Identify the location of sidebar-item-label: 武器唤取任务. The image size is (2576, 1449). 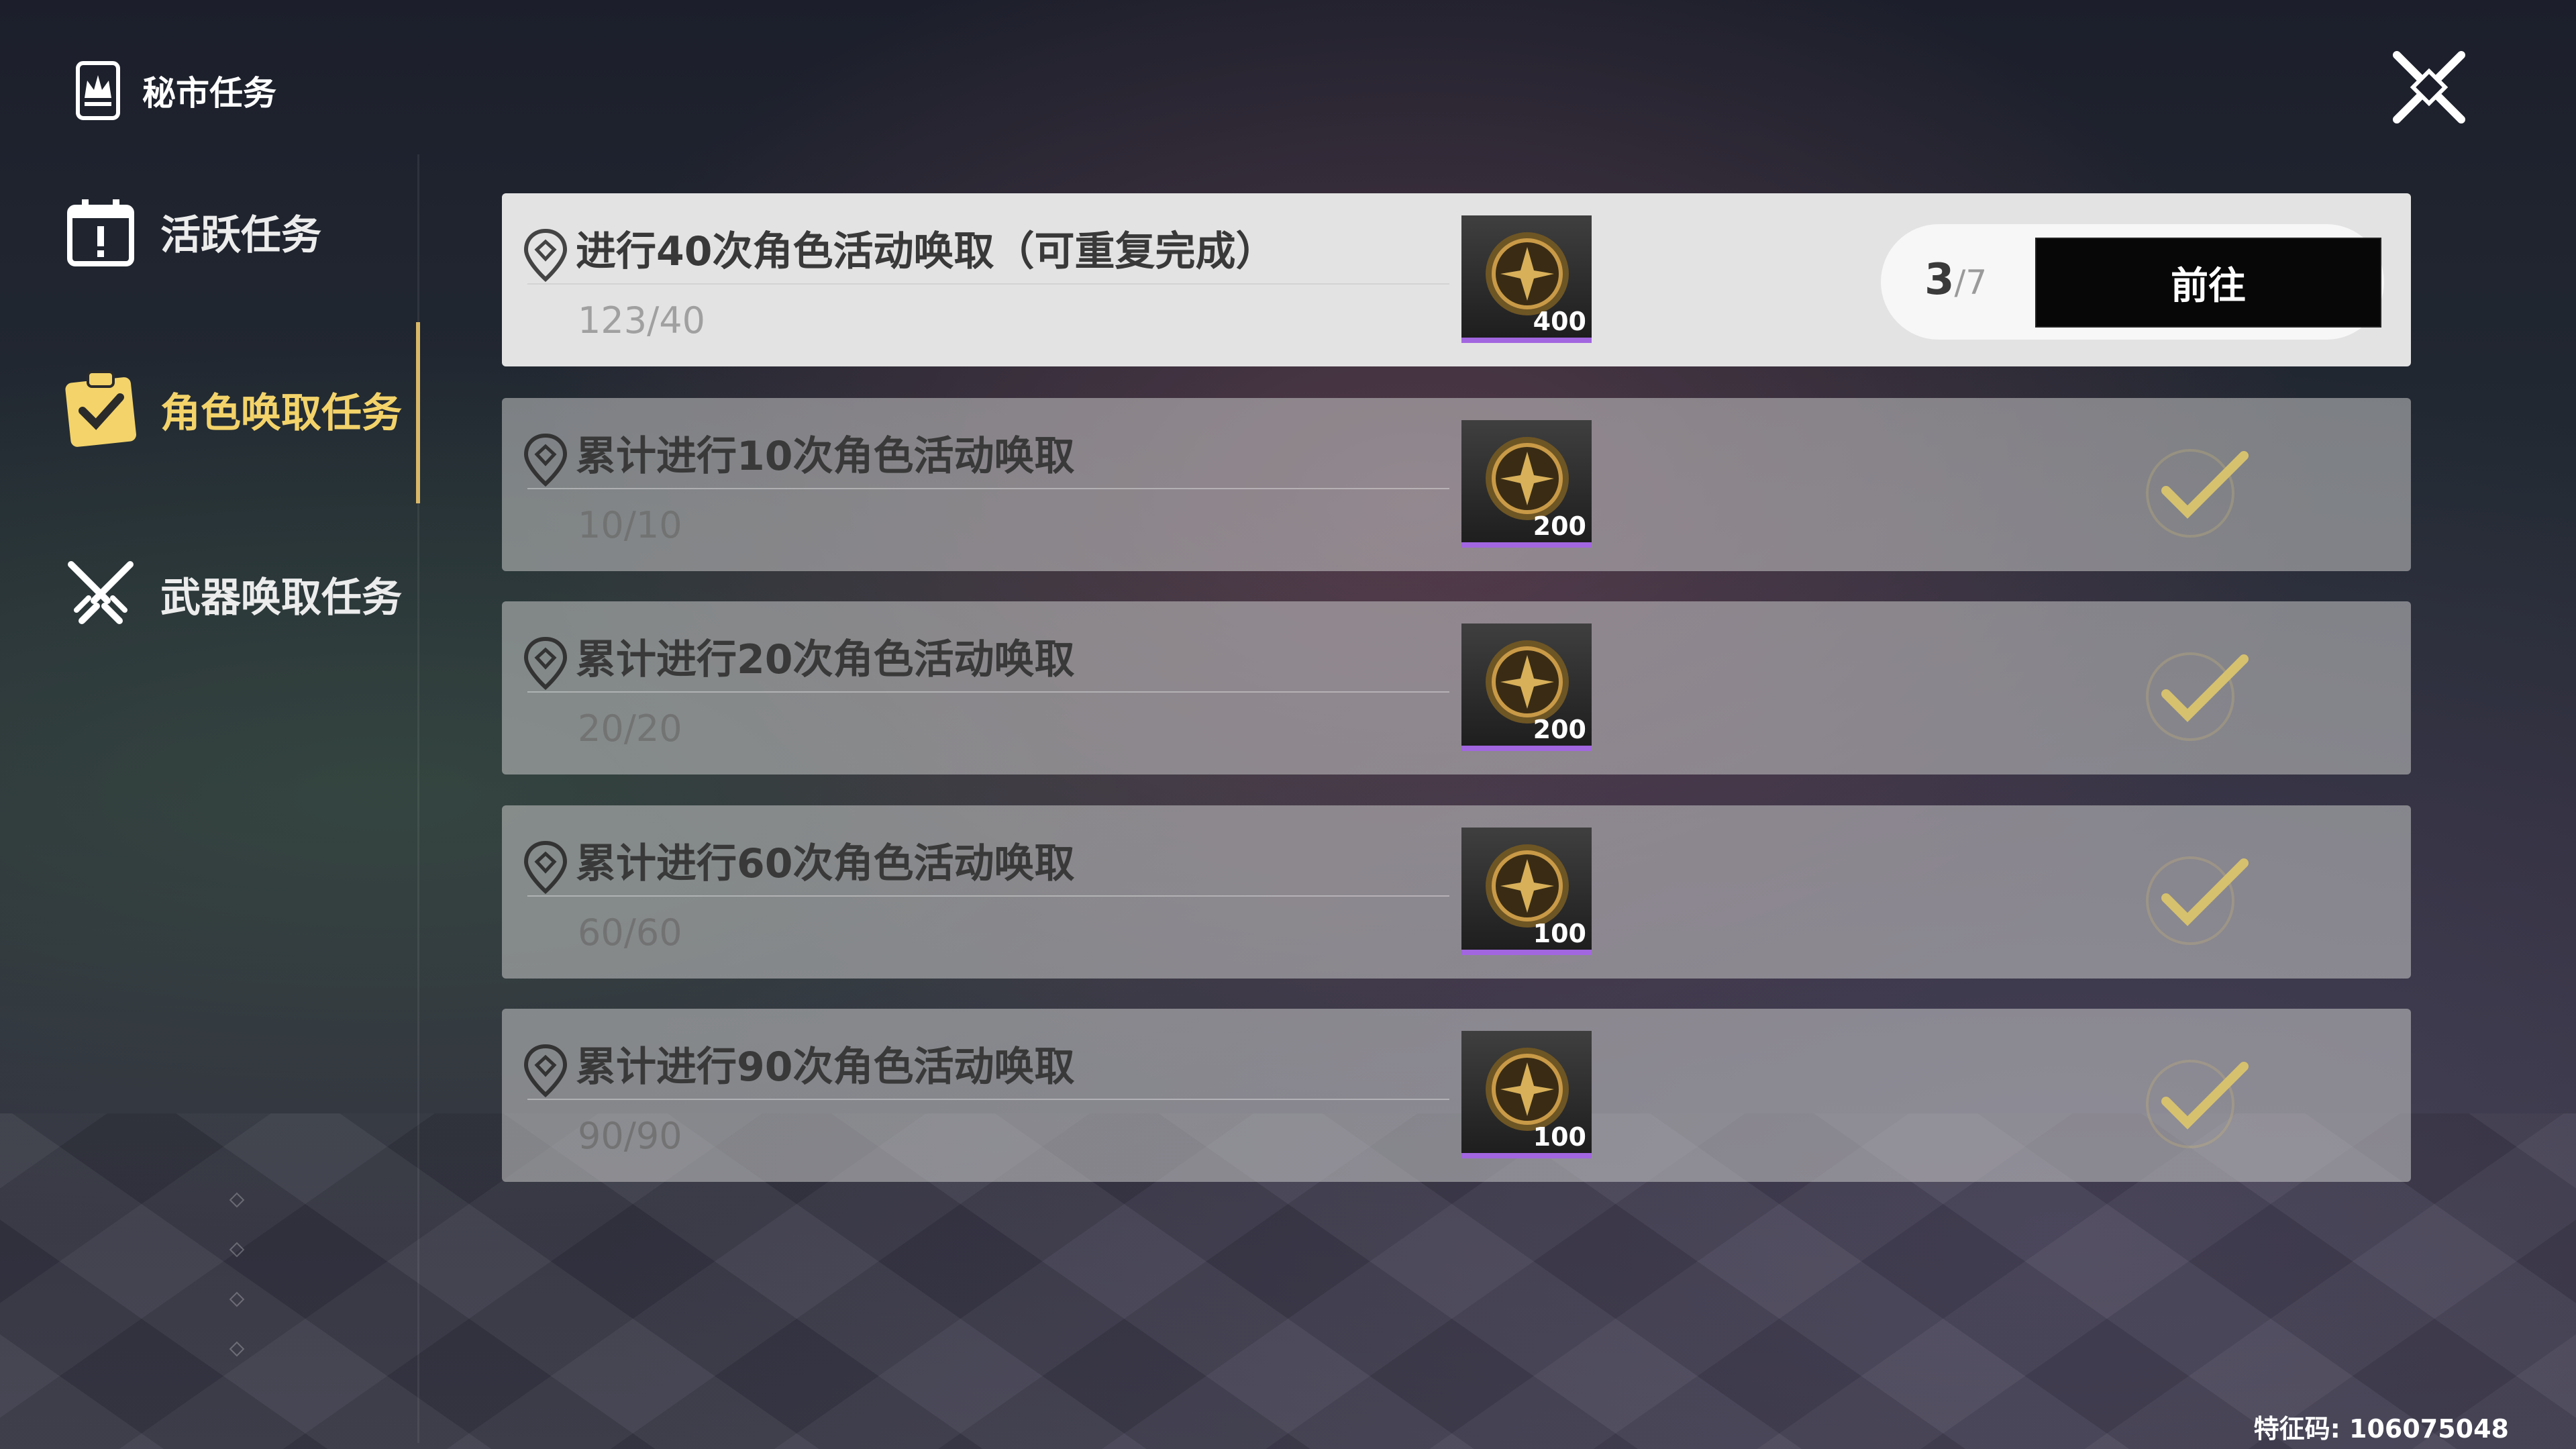
(281, 597).